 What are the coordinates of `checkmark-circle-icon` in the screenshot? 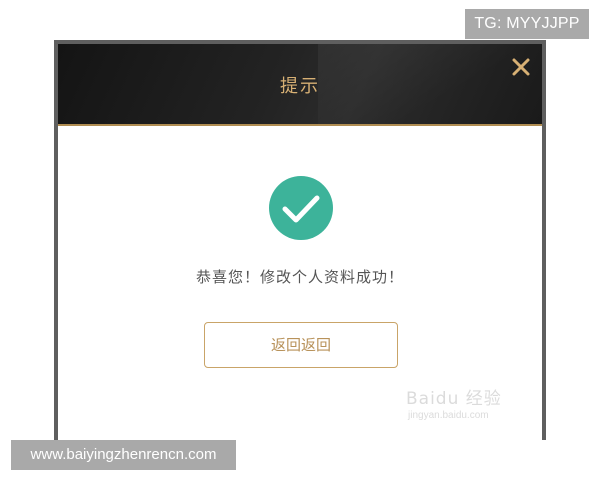 It's located at (301, 208).